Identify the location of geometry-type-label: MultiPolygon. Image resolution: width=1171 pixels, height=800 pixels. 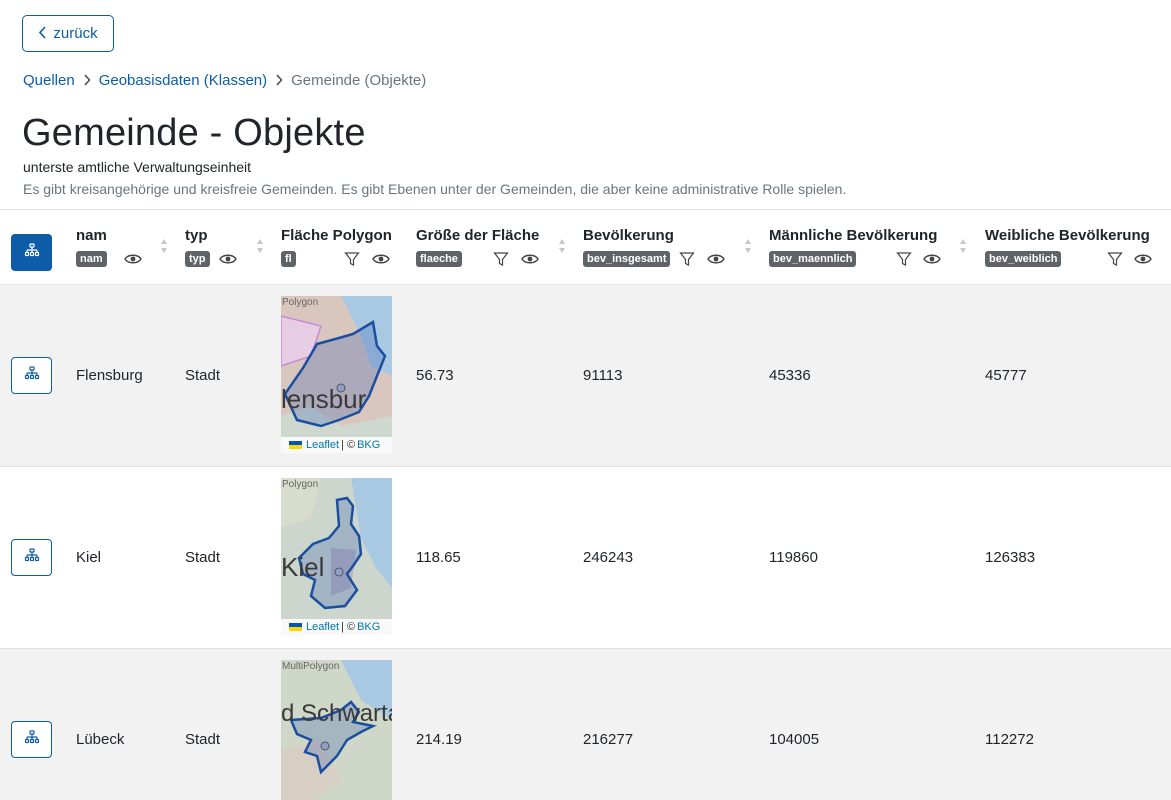
(311, 666).